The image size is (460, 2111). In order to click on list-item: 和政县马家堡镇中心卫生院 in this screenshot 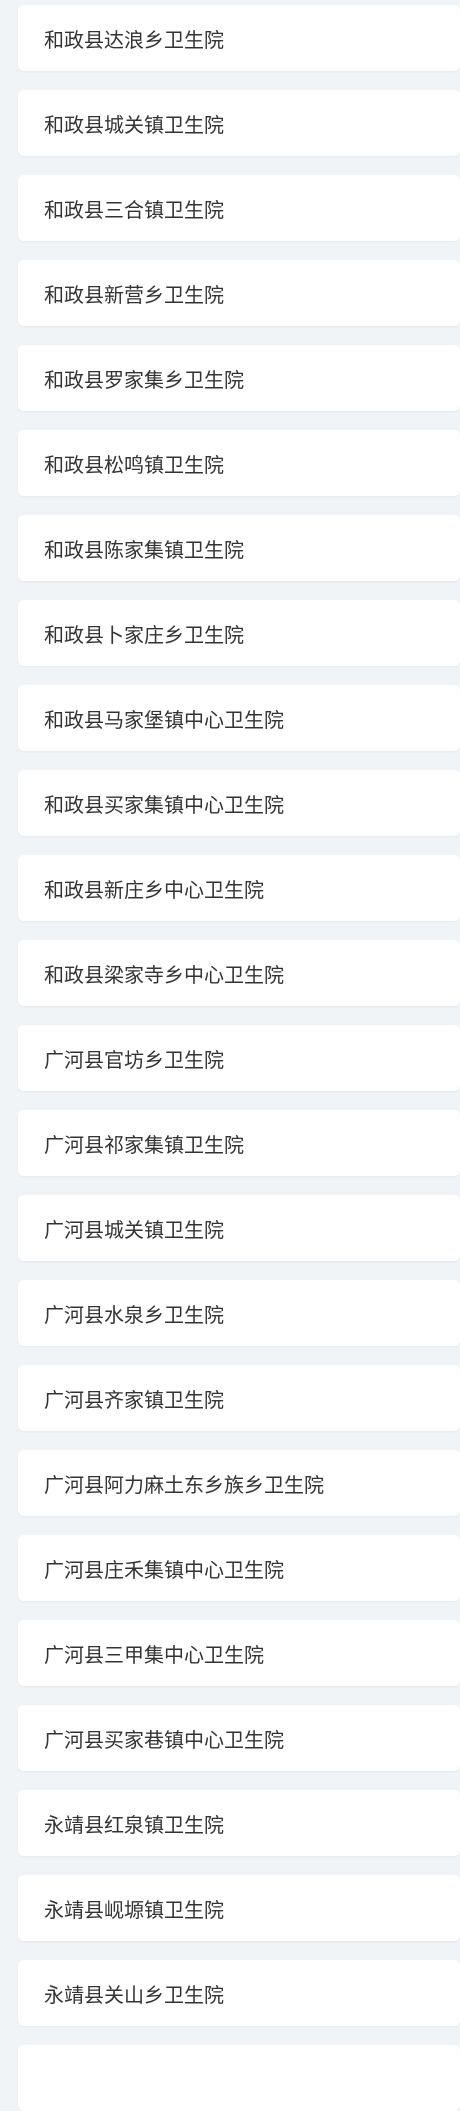, I will do `click(239, 718)`.